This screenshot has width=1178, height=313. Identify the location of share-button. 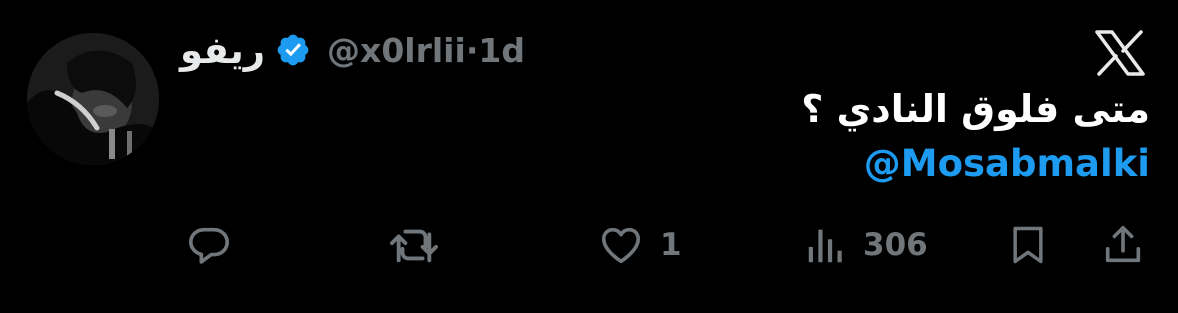
(1123, 245).